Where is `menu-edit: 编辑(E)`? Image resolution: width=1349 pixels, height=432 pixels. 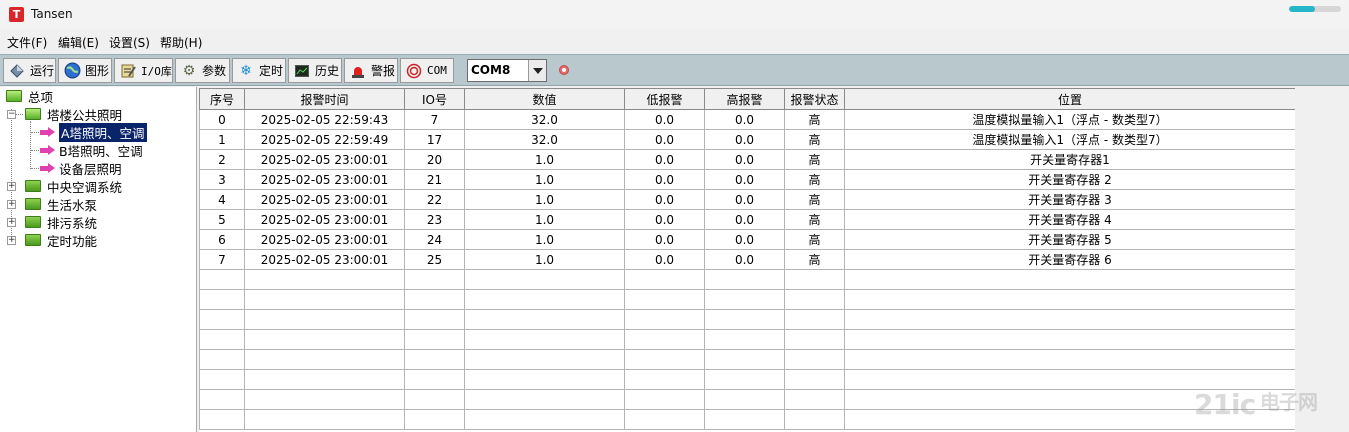 menu-edit: 编辑(E) is located at coordinates (78, 42).